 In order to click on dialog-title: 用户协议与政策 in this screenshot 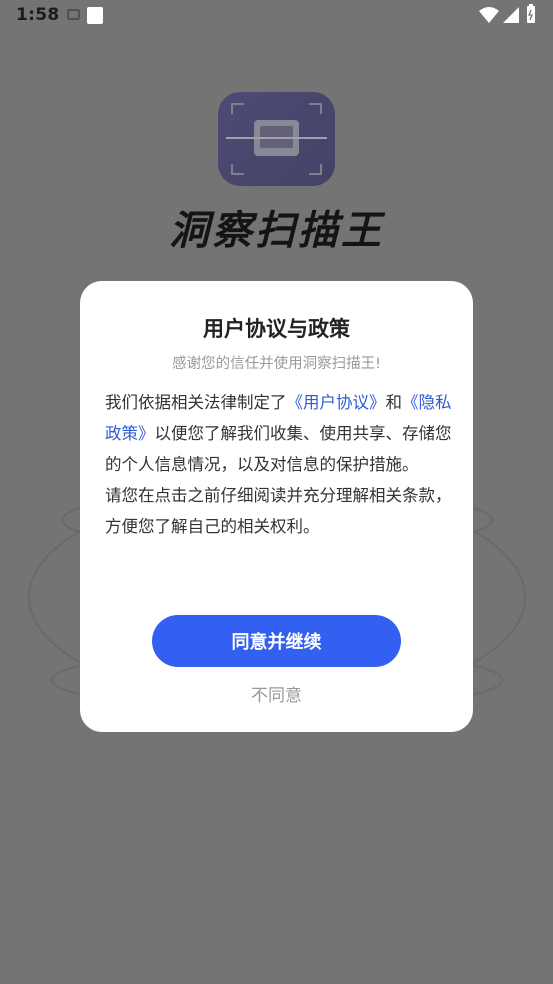, I will do `click(276, 329)`.